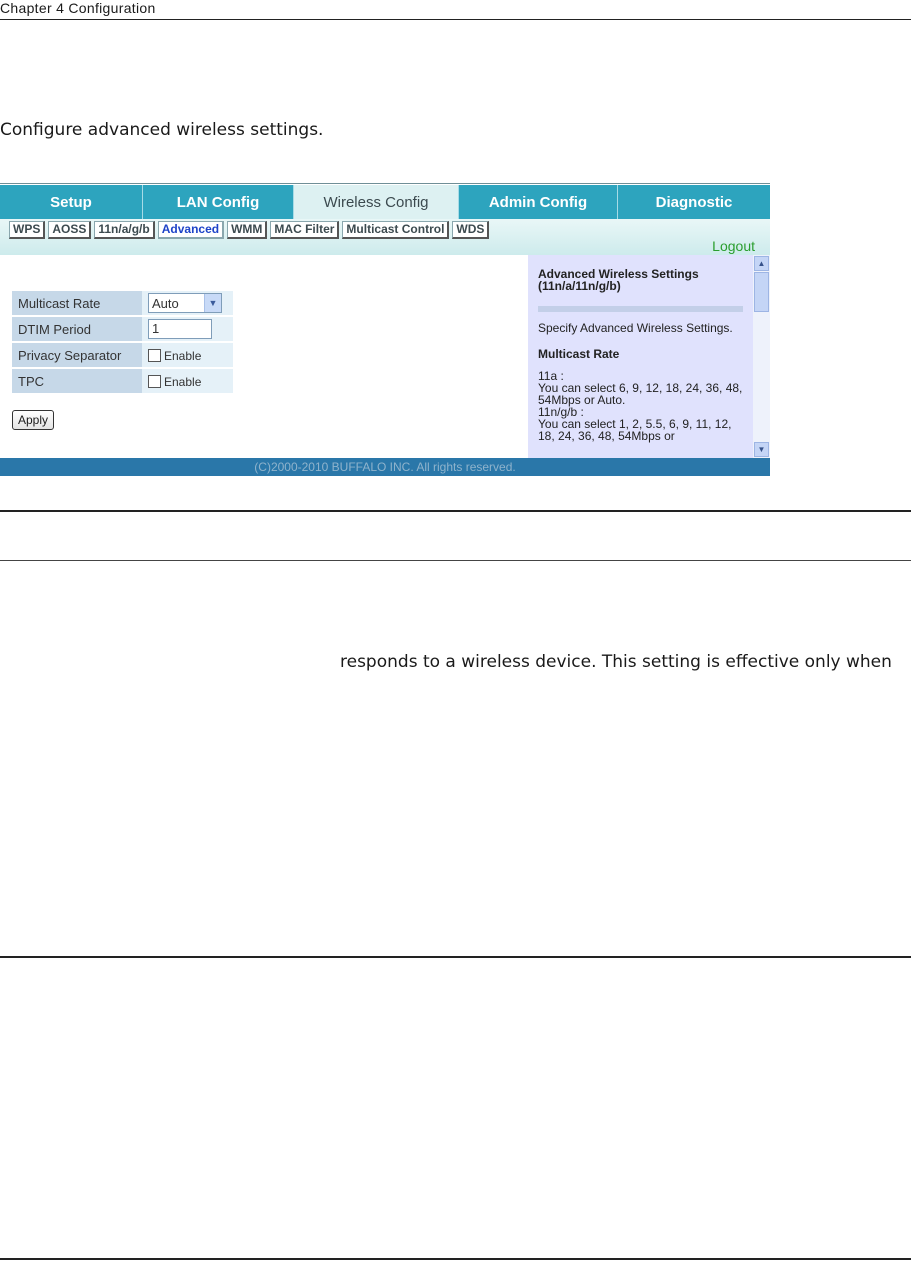 The image size is (911, 1261). What do you see at coordinates (212, 303) in the screenshot?
I see `chevron-down-icon: ▼` at bounding box center [212, 303].